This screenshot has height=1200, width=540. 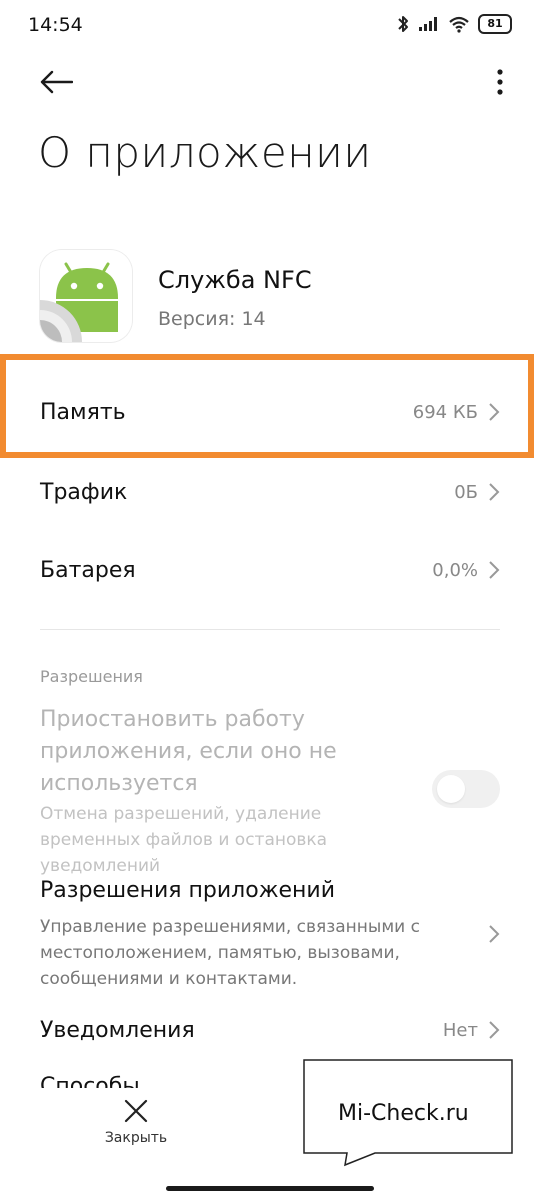 What do you see at coordinates (495, 24) in the screenshot?
I see `battery-icon: 81` at bounding box center [495, 24].